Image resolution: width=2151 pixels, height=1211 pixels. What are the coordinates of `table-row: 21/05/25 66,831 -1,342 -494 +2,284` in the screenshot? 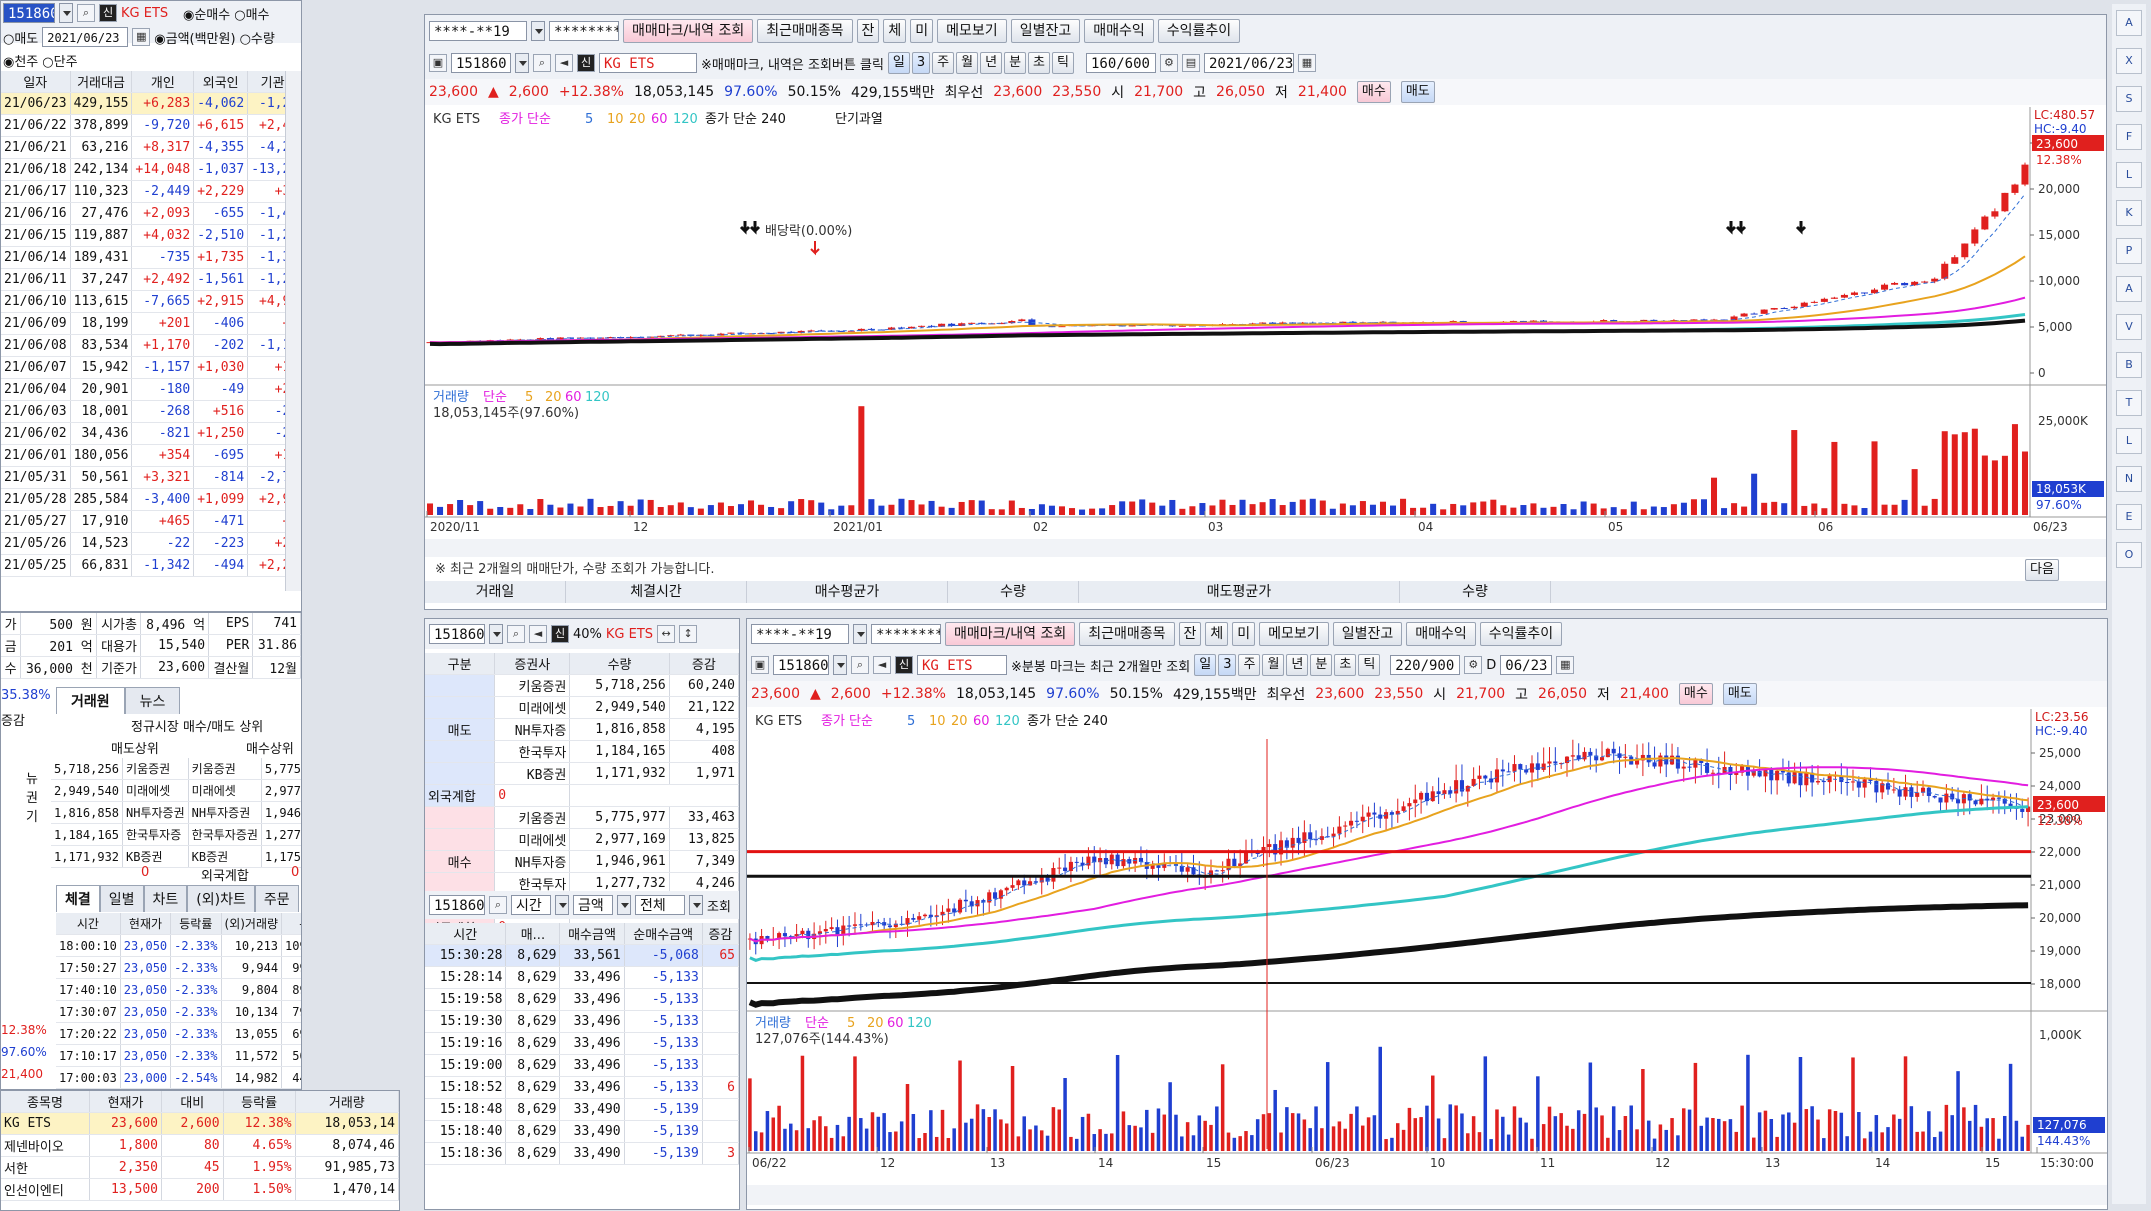 It's located at (151, 565).